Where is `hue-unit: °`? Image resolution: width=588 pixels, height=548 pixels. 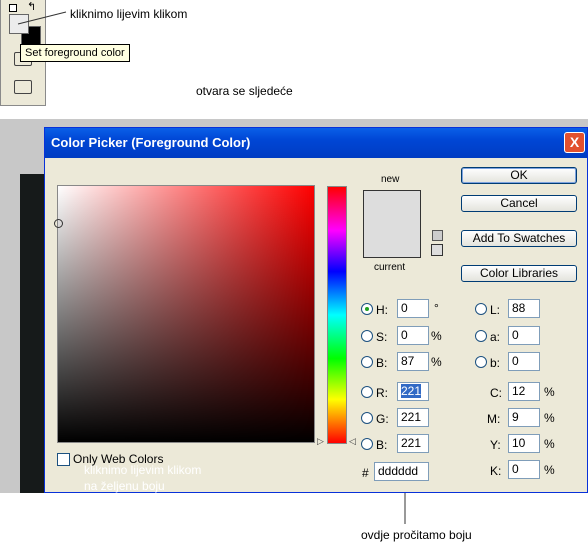 hue-unit: ° is located at coordinates (436, 308).